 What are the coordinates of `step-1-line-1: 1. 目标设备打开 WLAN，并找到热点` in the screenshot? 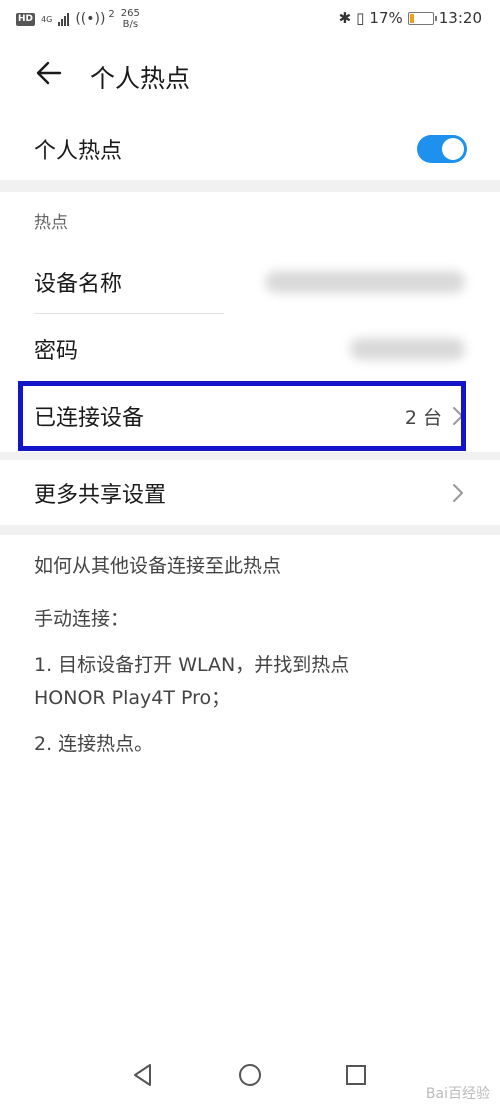 It's located at (192, 665).